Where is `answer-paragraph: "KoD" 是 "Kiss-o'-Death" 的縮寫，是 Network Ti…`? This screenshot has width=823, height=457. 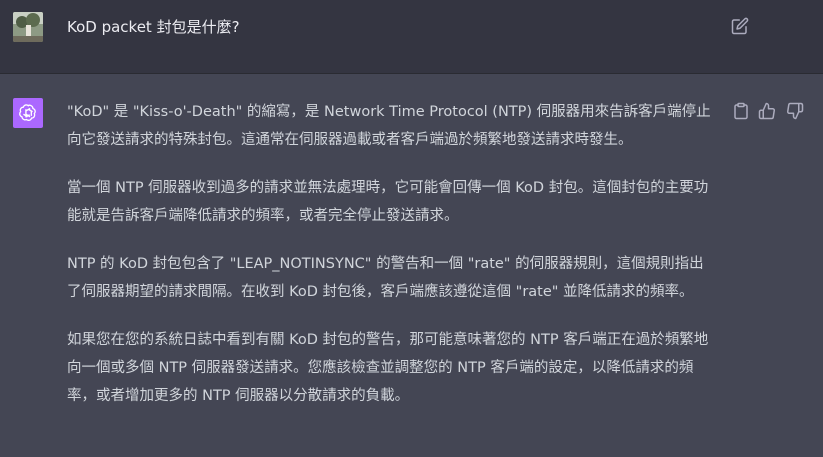 answer-paragraph: "KoD" 是 "Kiss-o'-Death" 的縮寫，是 Network Ti… is located at coordinates (389, 126).